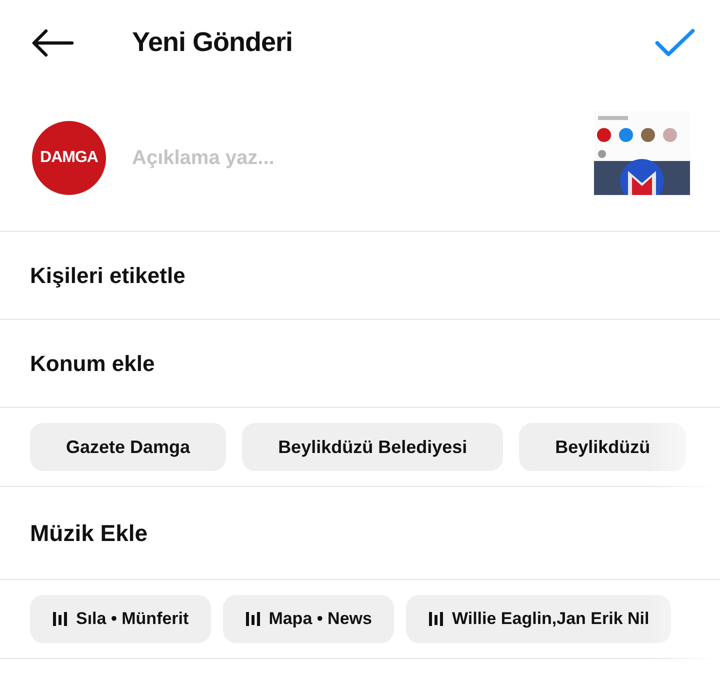  What do you see at coordinates (69, 158) in the screenshot?
I see `avatar-logo: DAMGA` at bounding box center [69, 158].